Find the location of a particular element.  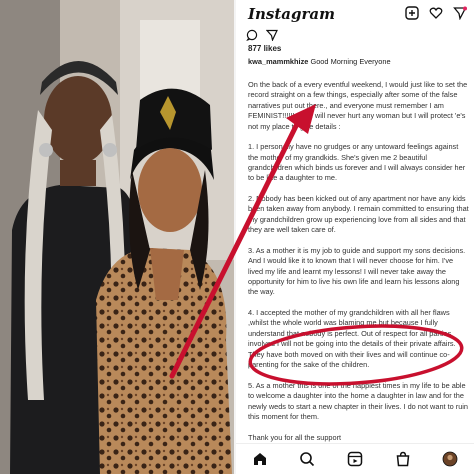

caption: kwa_mammkhize Good Morning Everyone is located at coordinates (359, 61).